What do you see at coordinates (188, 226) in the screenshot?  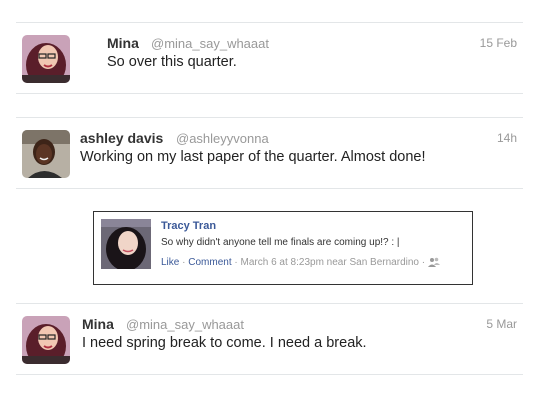 I see `post-author: Tracy Tran` at bounding box center [188, 226].